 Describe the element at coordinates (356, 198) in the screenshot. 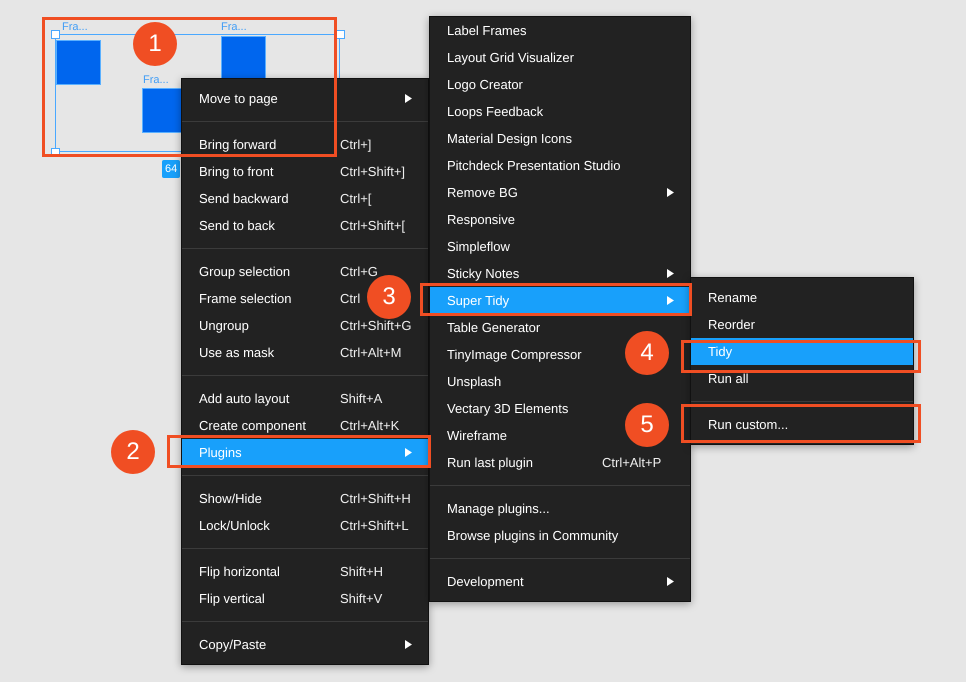

I see `shortcut-label: Ctrl+[` at that location.